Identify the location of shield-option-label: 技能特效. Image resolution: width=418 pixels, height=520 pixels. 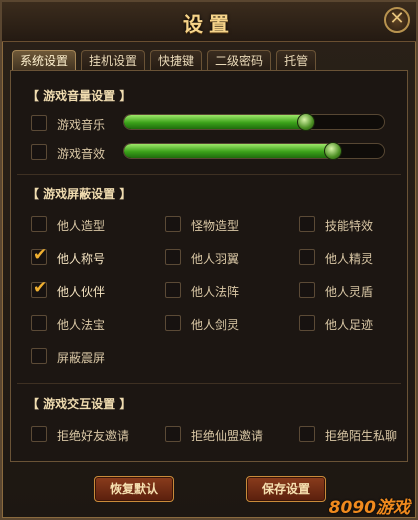
(349, 226).